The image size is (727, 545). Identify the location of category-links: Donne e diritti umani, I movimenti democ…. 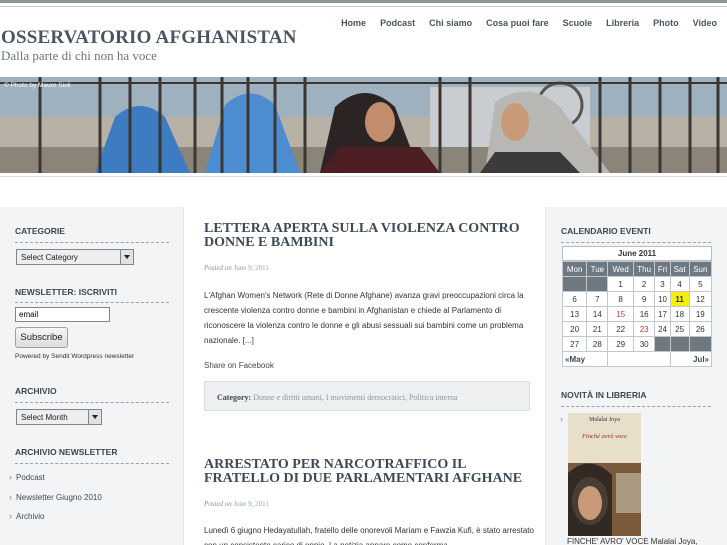
(355, 397).